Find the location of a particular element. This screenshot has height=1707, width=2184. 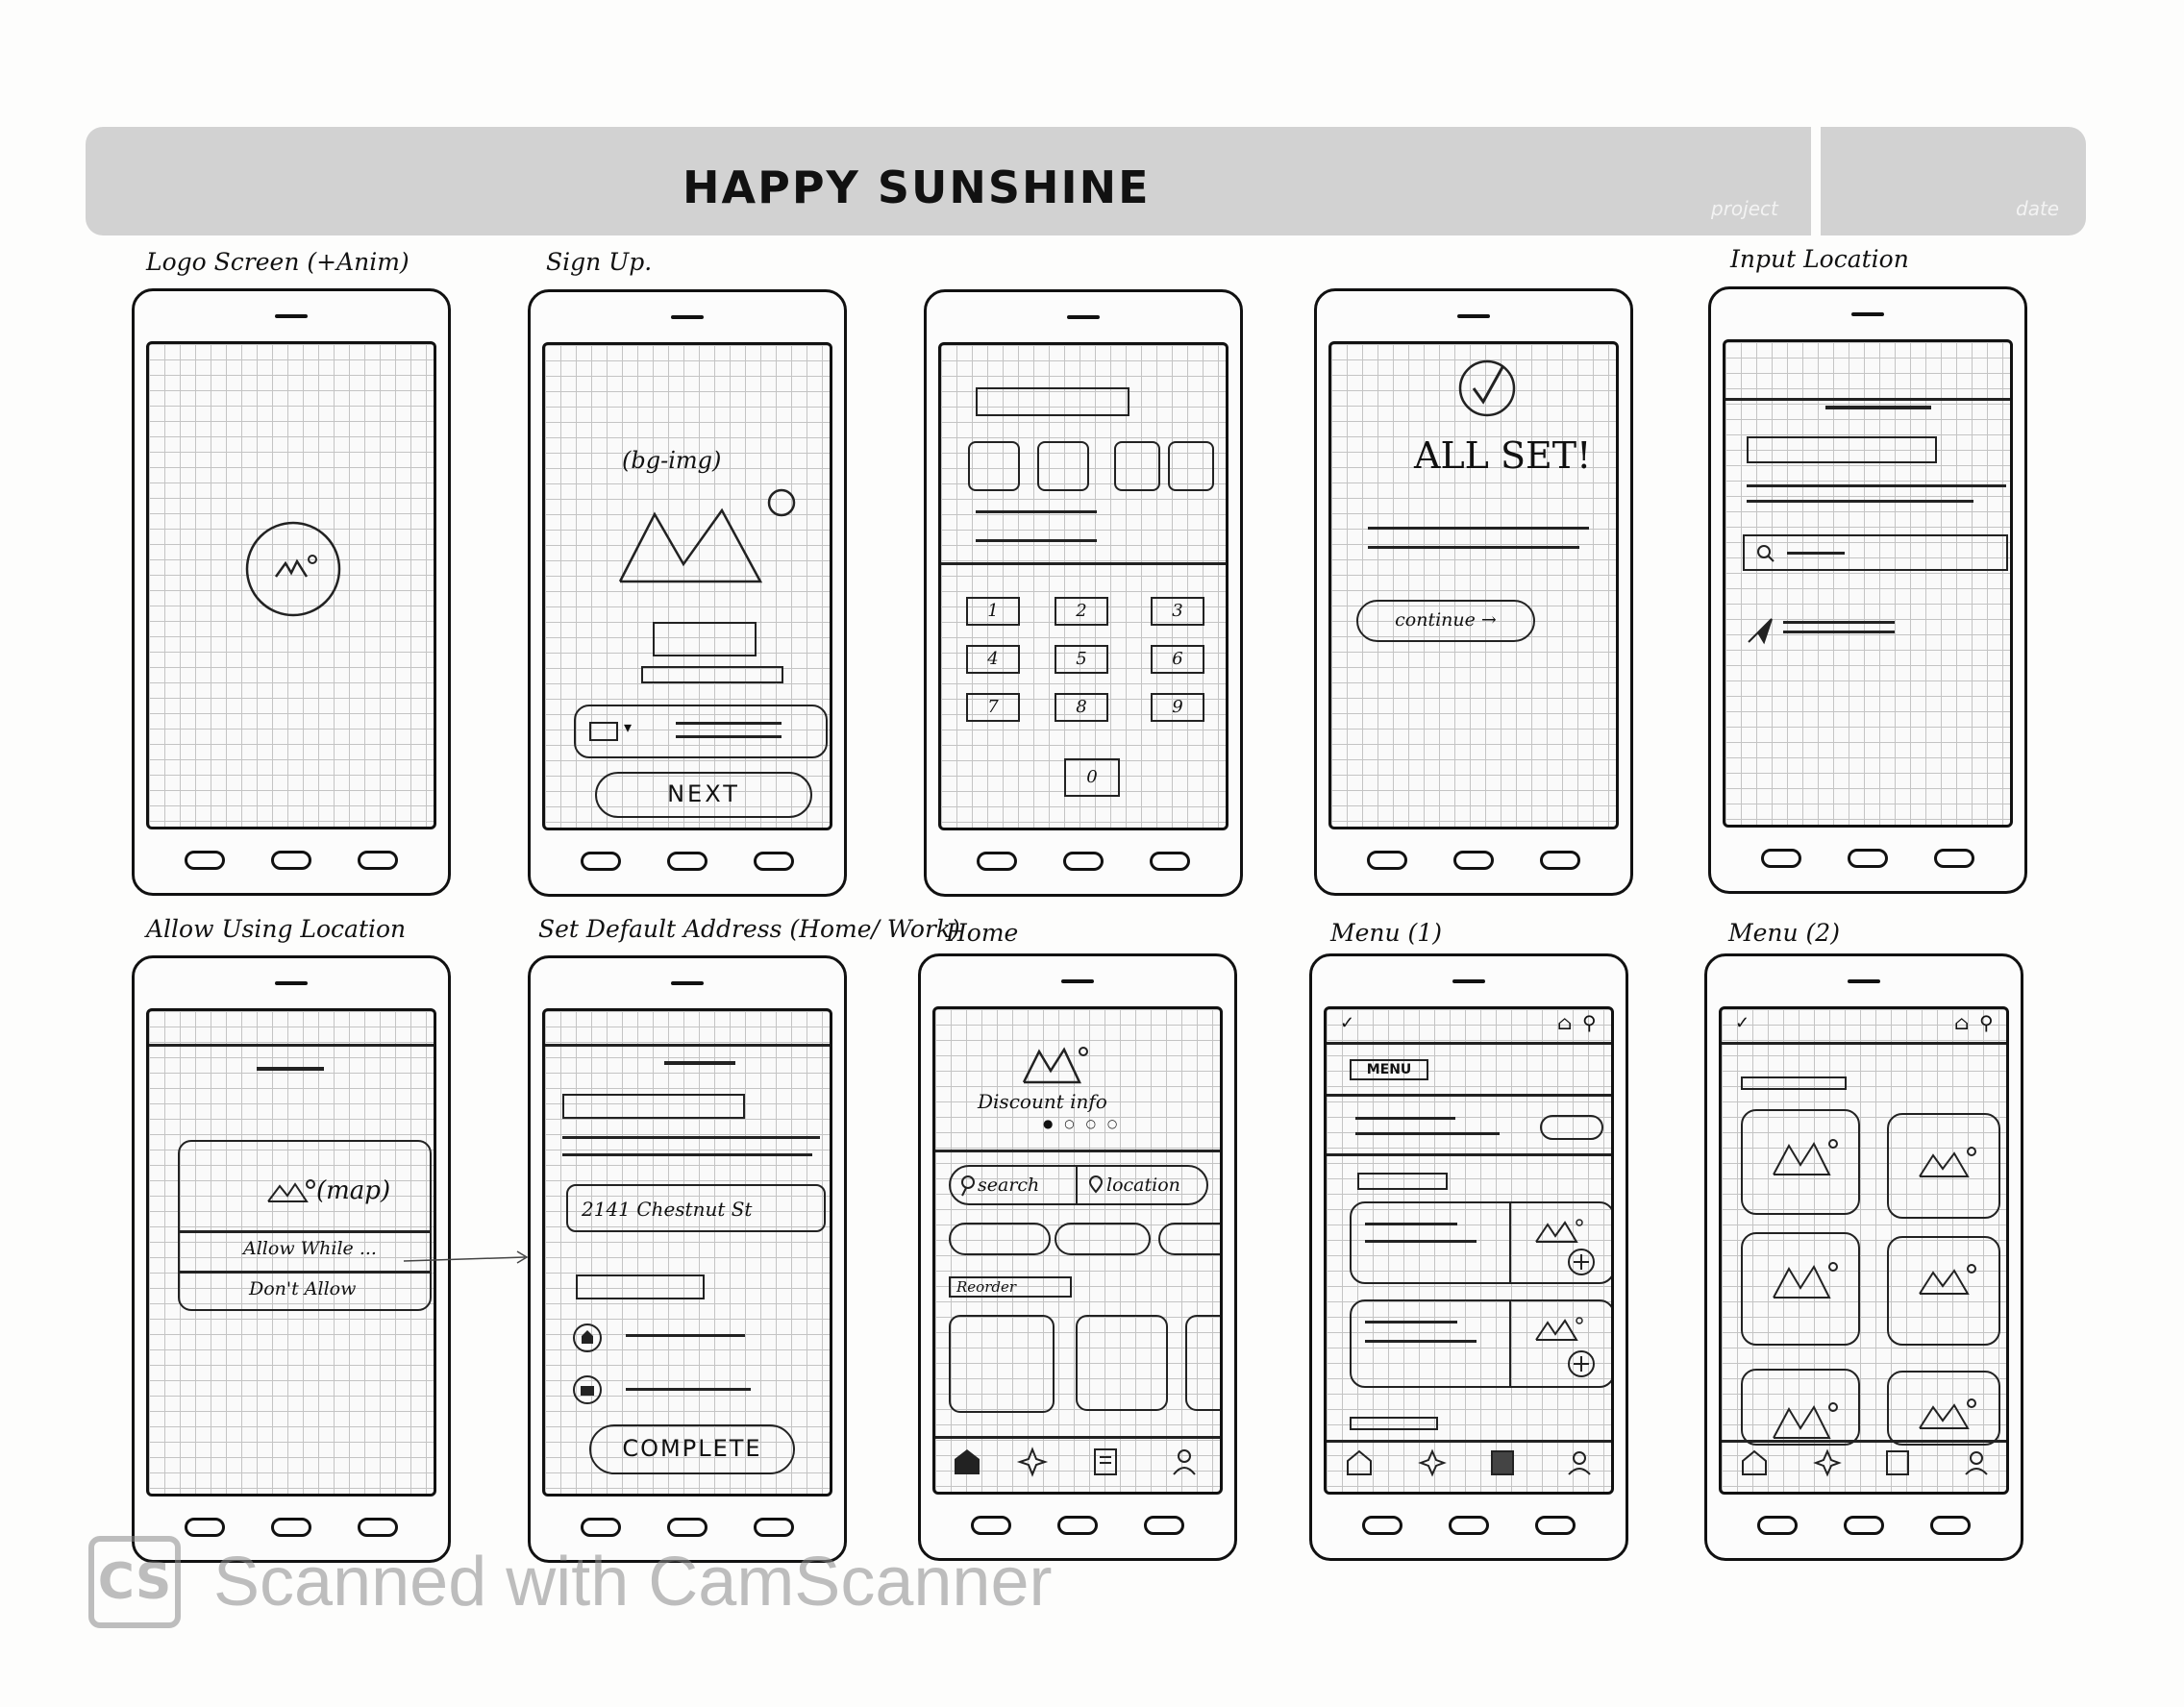

phone-input: ▾ is located at coordinates (701, 732).